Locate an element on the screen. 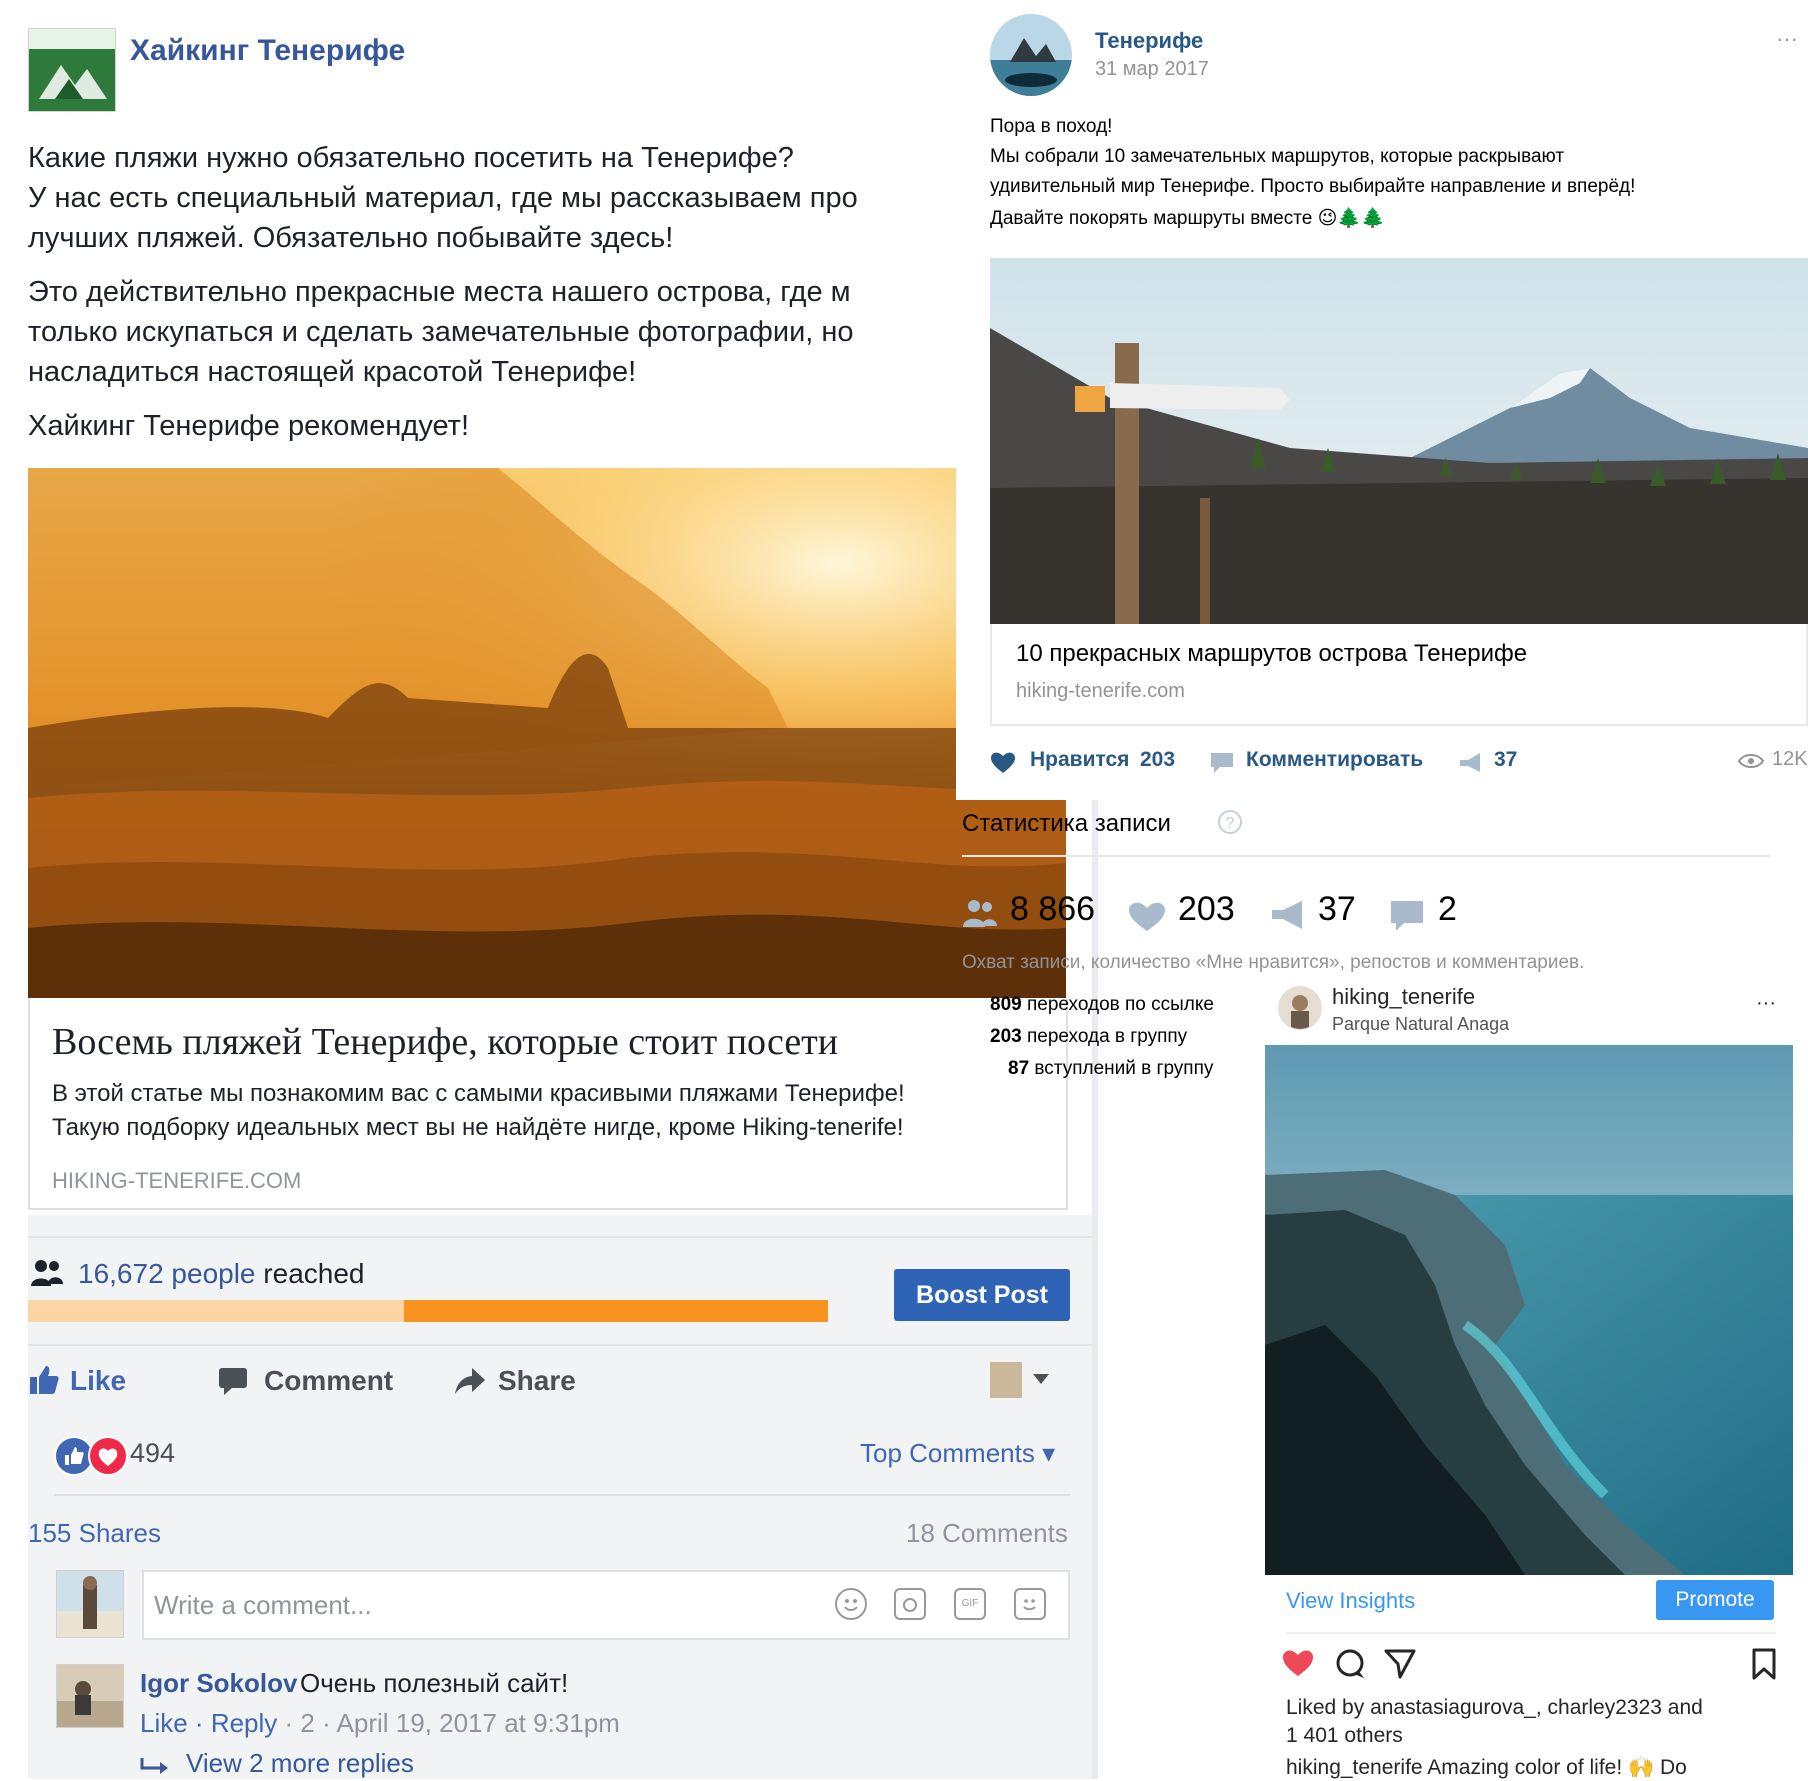 The image size is (1808, 1781). reach-bar is located at coordinates (428, 1311).